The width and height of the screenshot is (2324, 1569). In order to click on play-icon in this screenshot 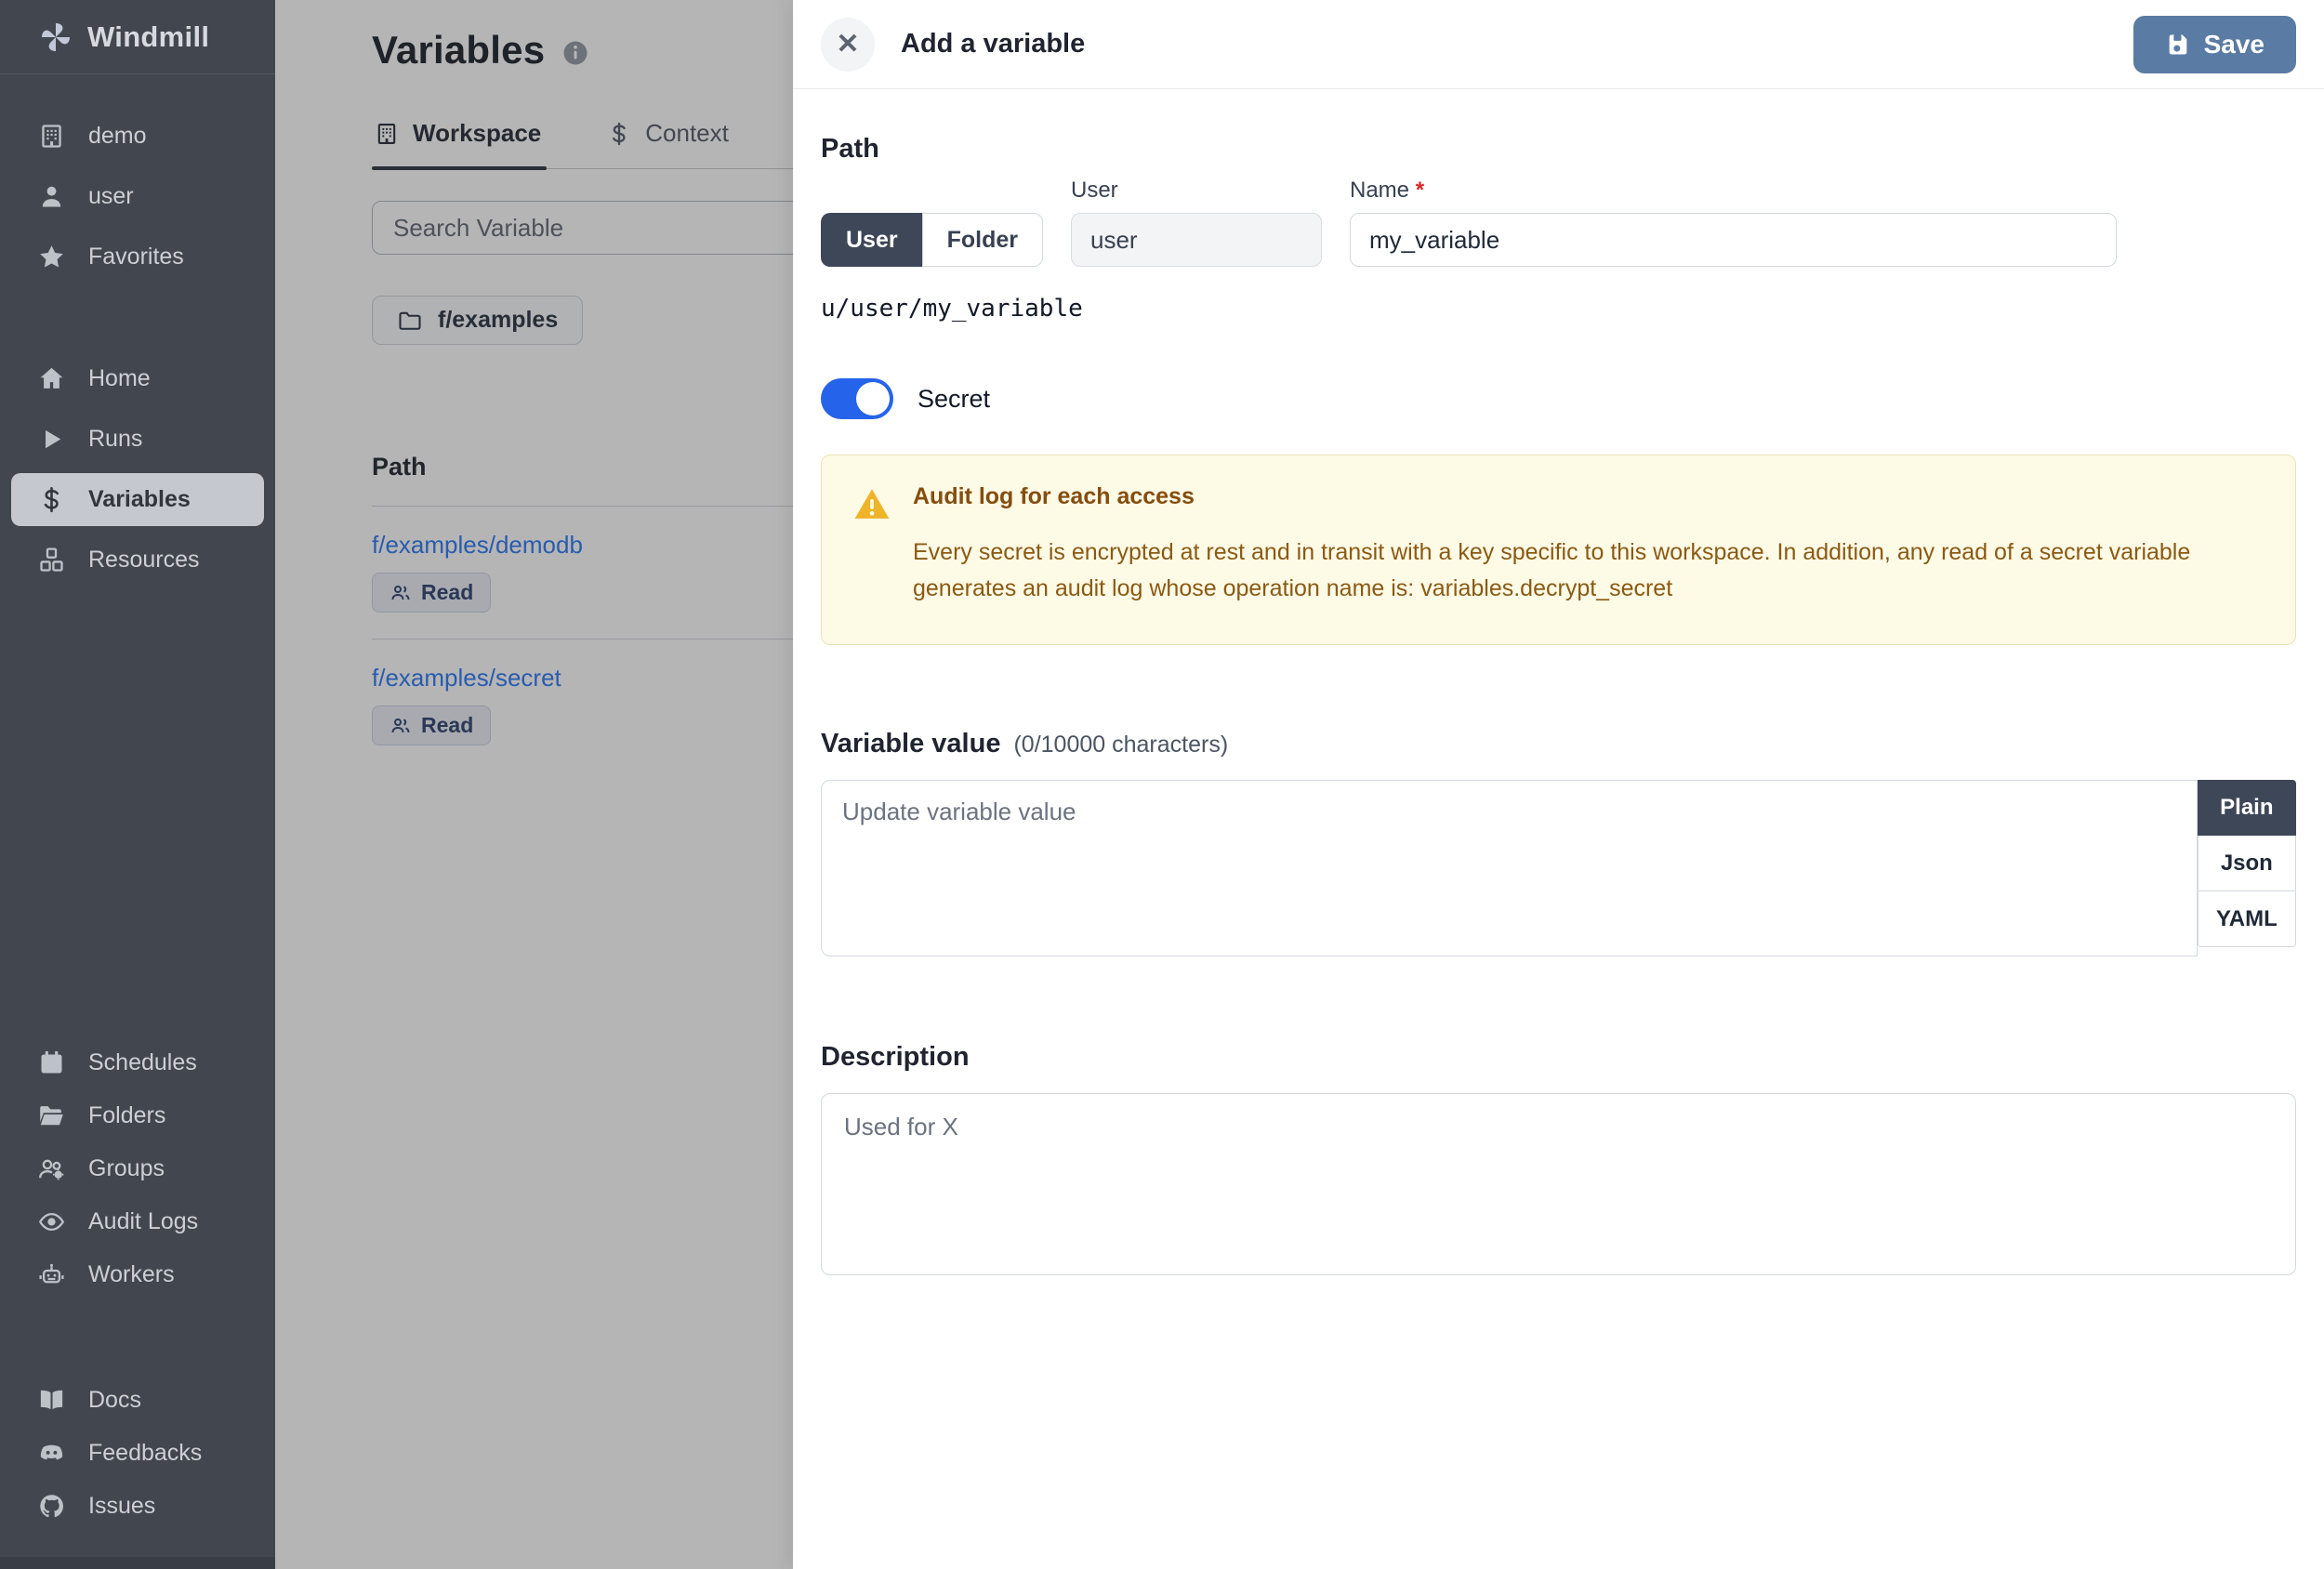, I will do `click(51, 439)`.